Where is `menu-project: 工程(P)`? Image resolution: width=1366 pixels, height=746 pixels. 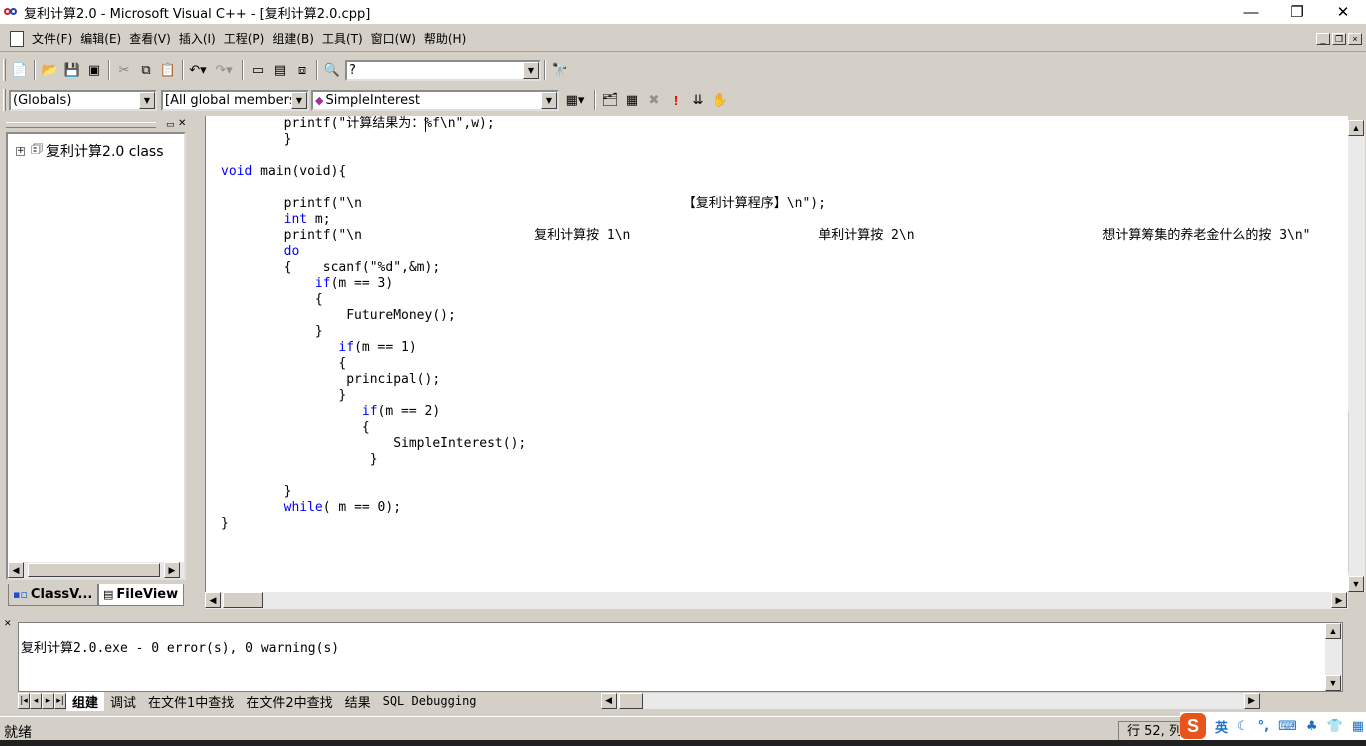 menu-project: 工程(P) is located at coordinates (244, 38).